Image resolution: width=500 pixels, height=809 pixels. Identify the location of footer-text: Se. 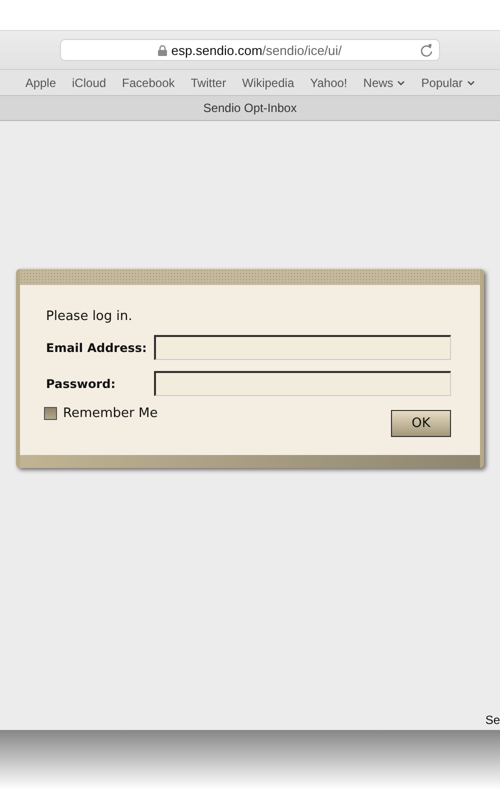
(492, 720).